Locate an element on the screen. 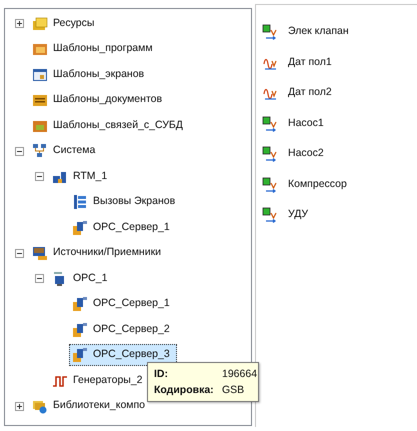  tree-item: Вызовы Экранов is located at coordinates (125, 202).